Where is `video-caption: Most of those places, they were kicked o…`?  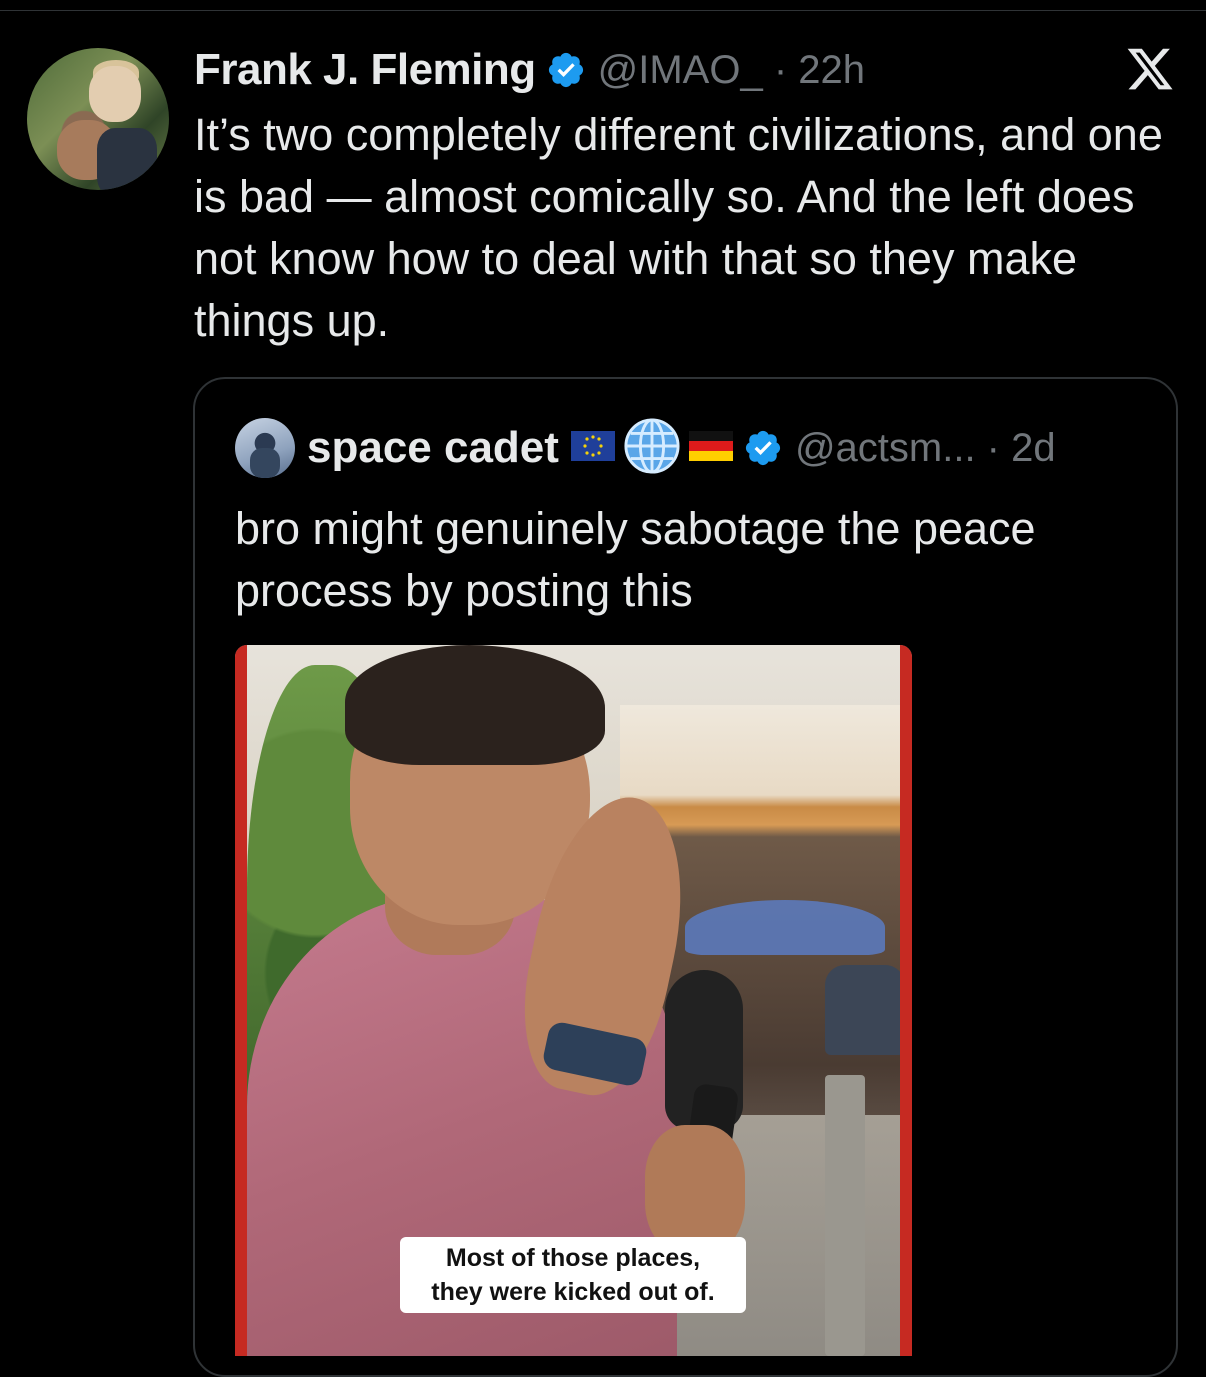 video-caption: Most of those places, they were kicked o… is located at coordinates (573, 1275).